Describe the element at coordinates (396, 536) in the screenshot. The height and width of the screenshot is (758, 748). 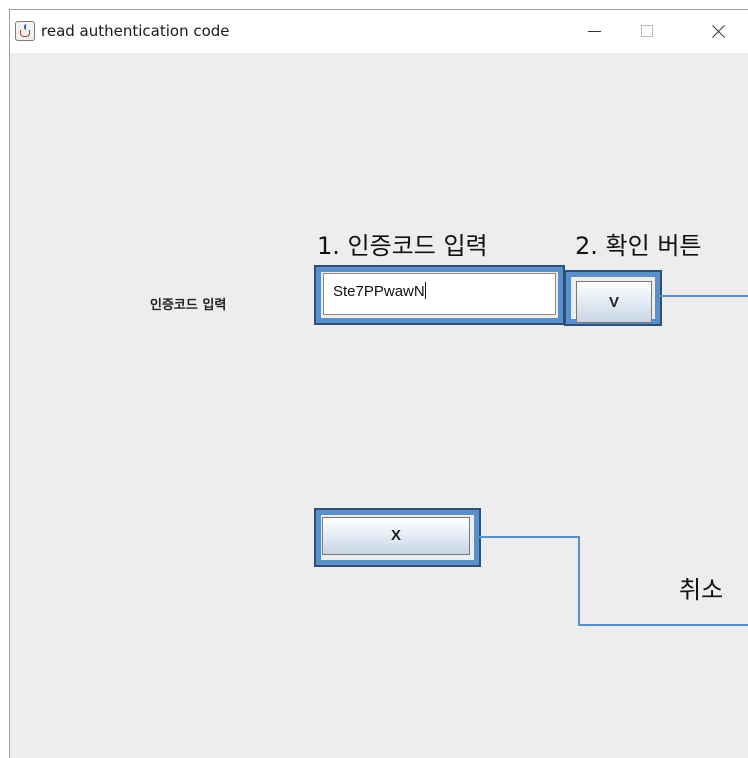
I see `cancel-button: X` at that location.